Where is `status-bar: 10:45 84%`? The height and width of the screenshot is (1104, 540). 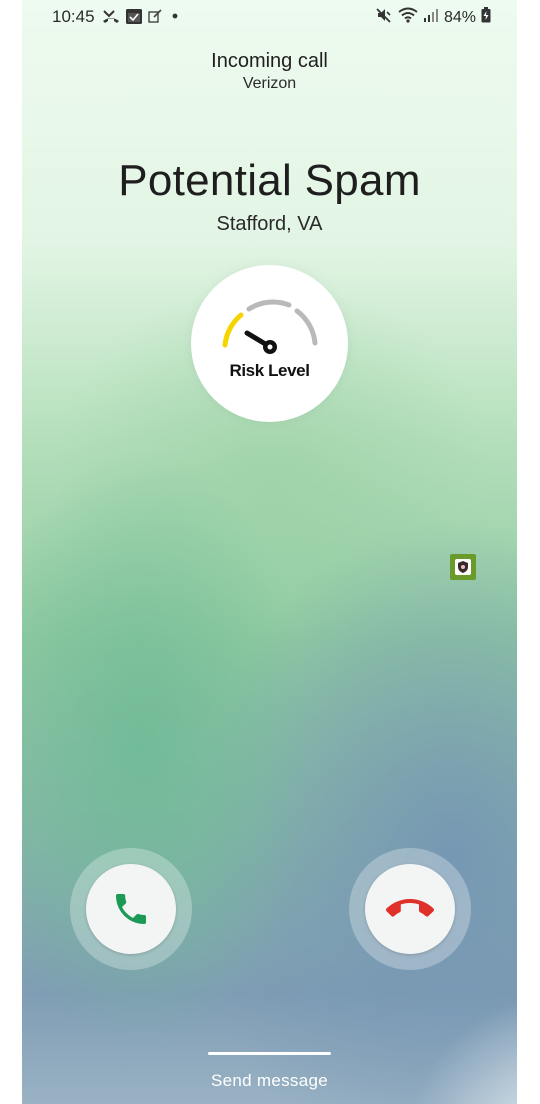 status-bar: 10:45 84% is located at coordinates (269, 17).